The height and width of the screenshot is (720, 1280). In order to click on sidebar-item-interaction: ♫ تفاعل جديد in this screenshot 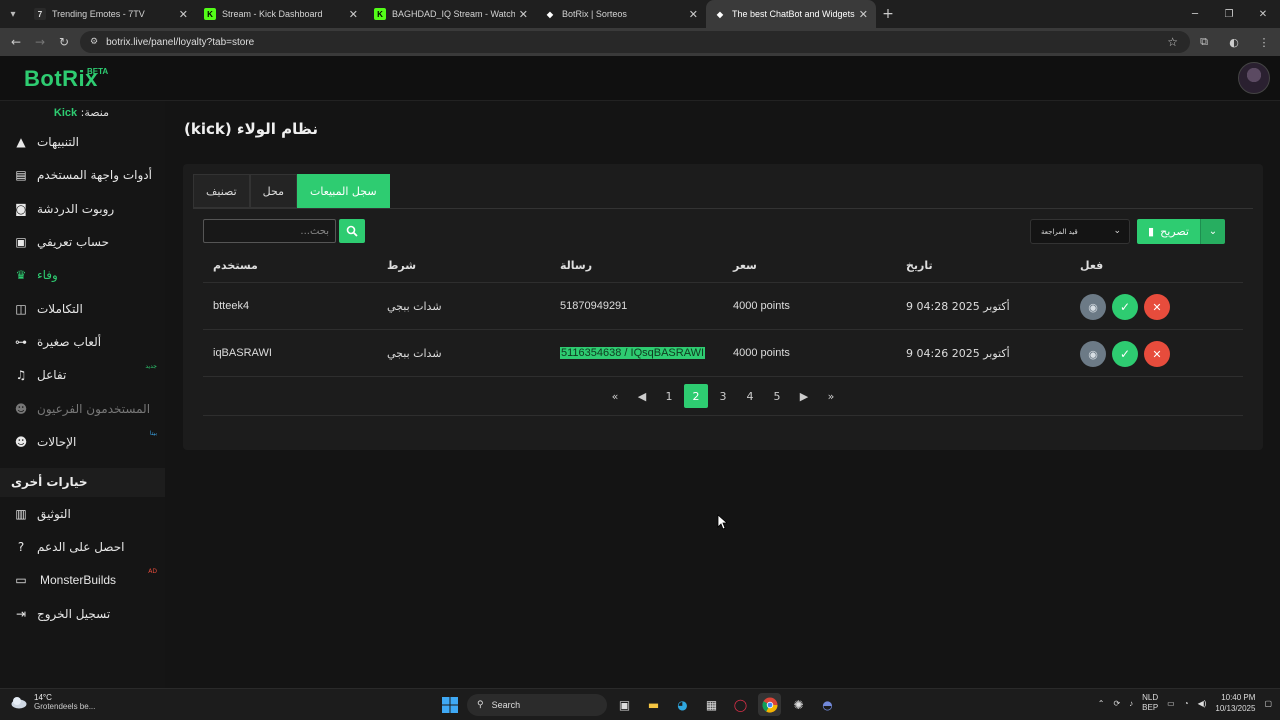, I will do `click(82, 375)`.